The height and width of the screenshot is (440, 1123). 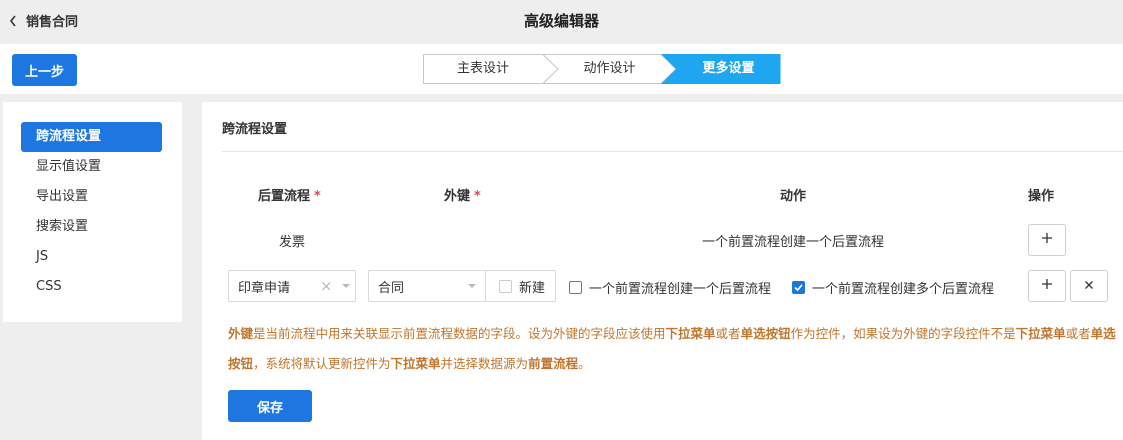 I want to click on note-text: 作为控件，如果设为外键的字段控件不是, so click(x=903, y=333).